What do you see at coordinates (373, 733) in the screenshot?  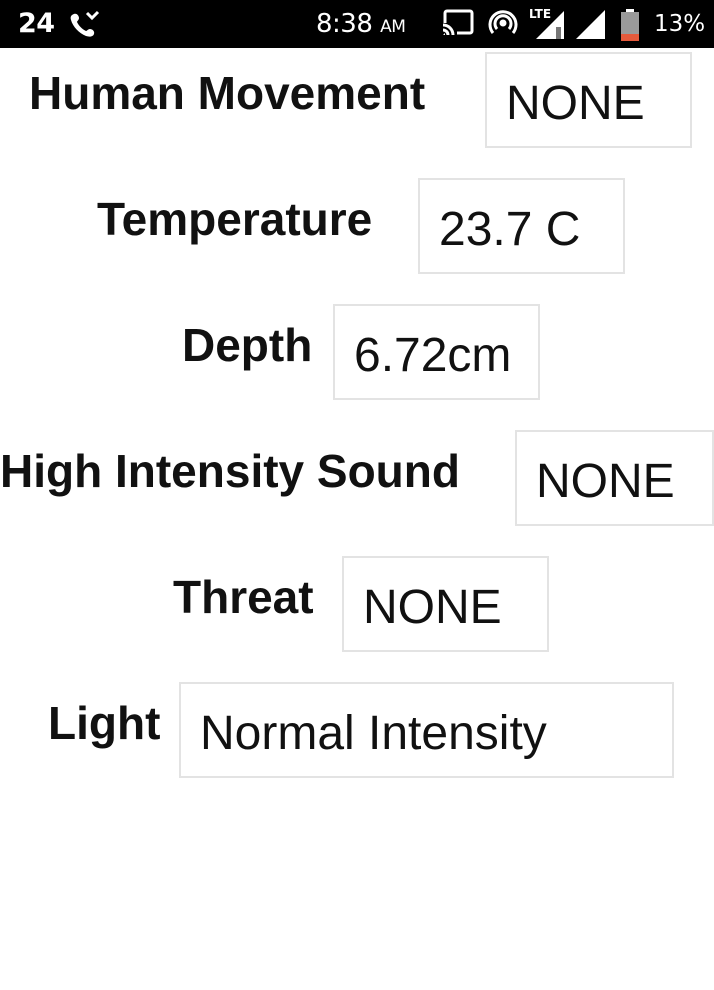 I see `sensor-value: Normal Intensity` at bounding box center [373, 733].